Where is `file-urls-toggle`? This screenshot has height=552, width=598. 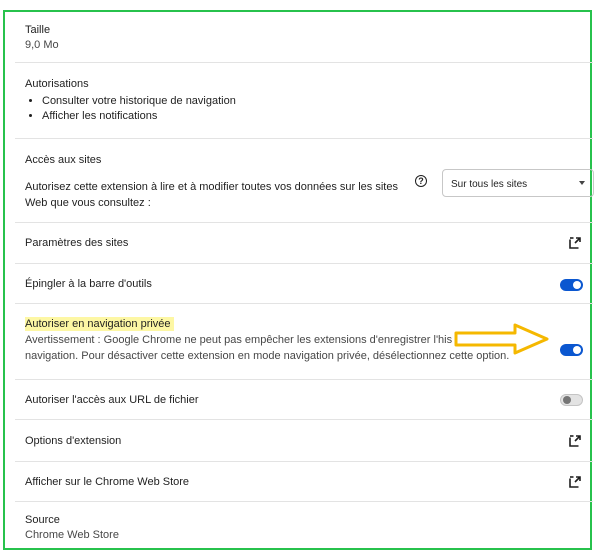 file-urls-toggle is located at coordinates (571, 400).